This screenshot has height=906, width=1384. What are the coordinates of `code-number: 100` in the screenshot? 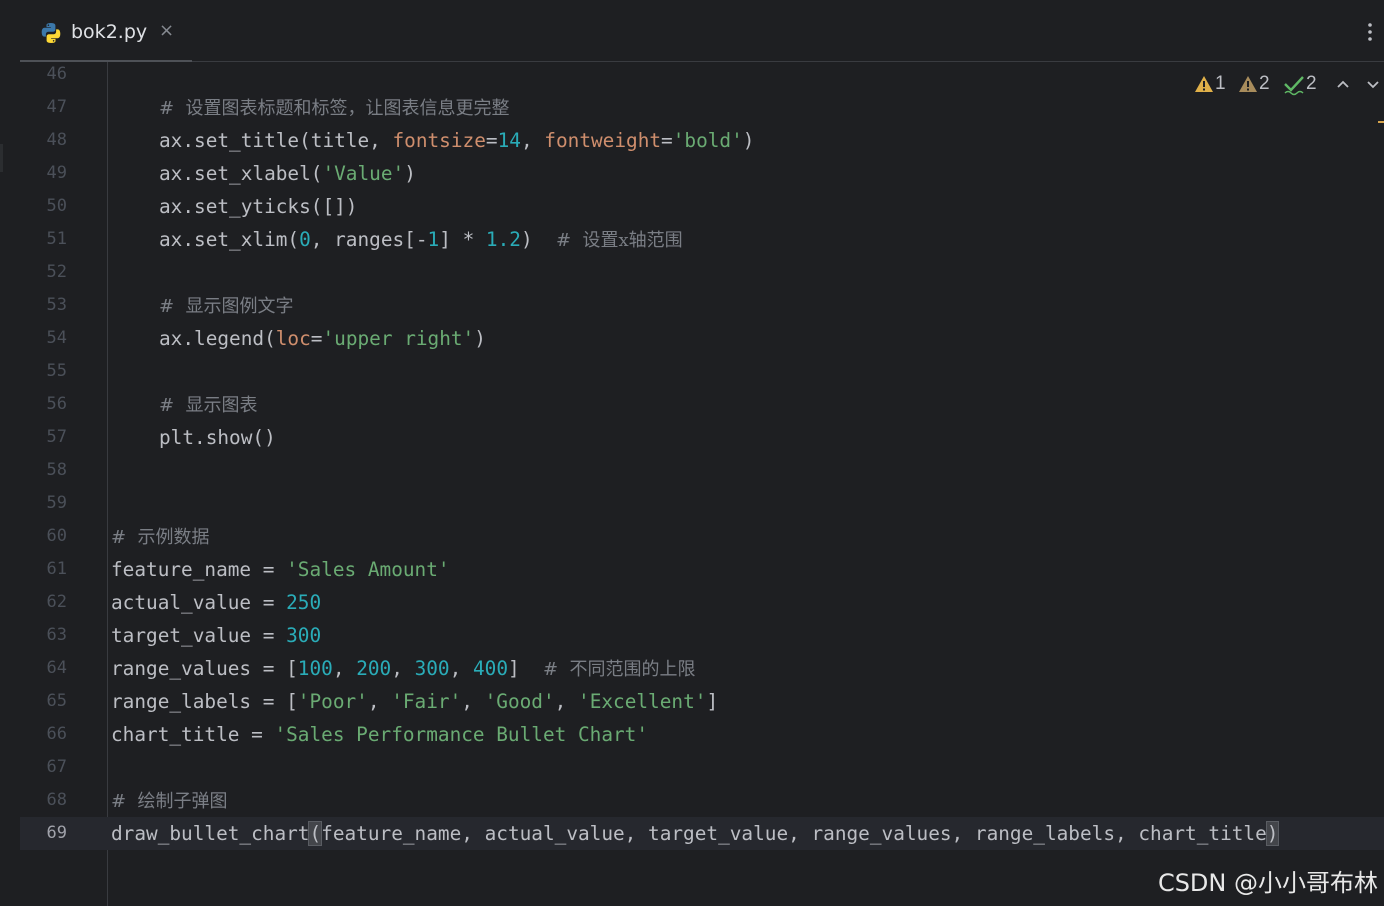 It's located at (315, 668).